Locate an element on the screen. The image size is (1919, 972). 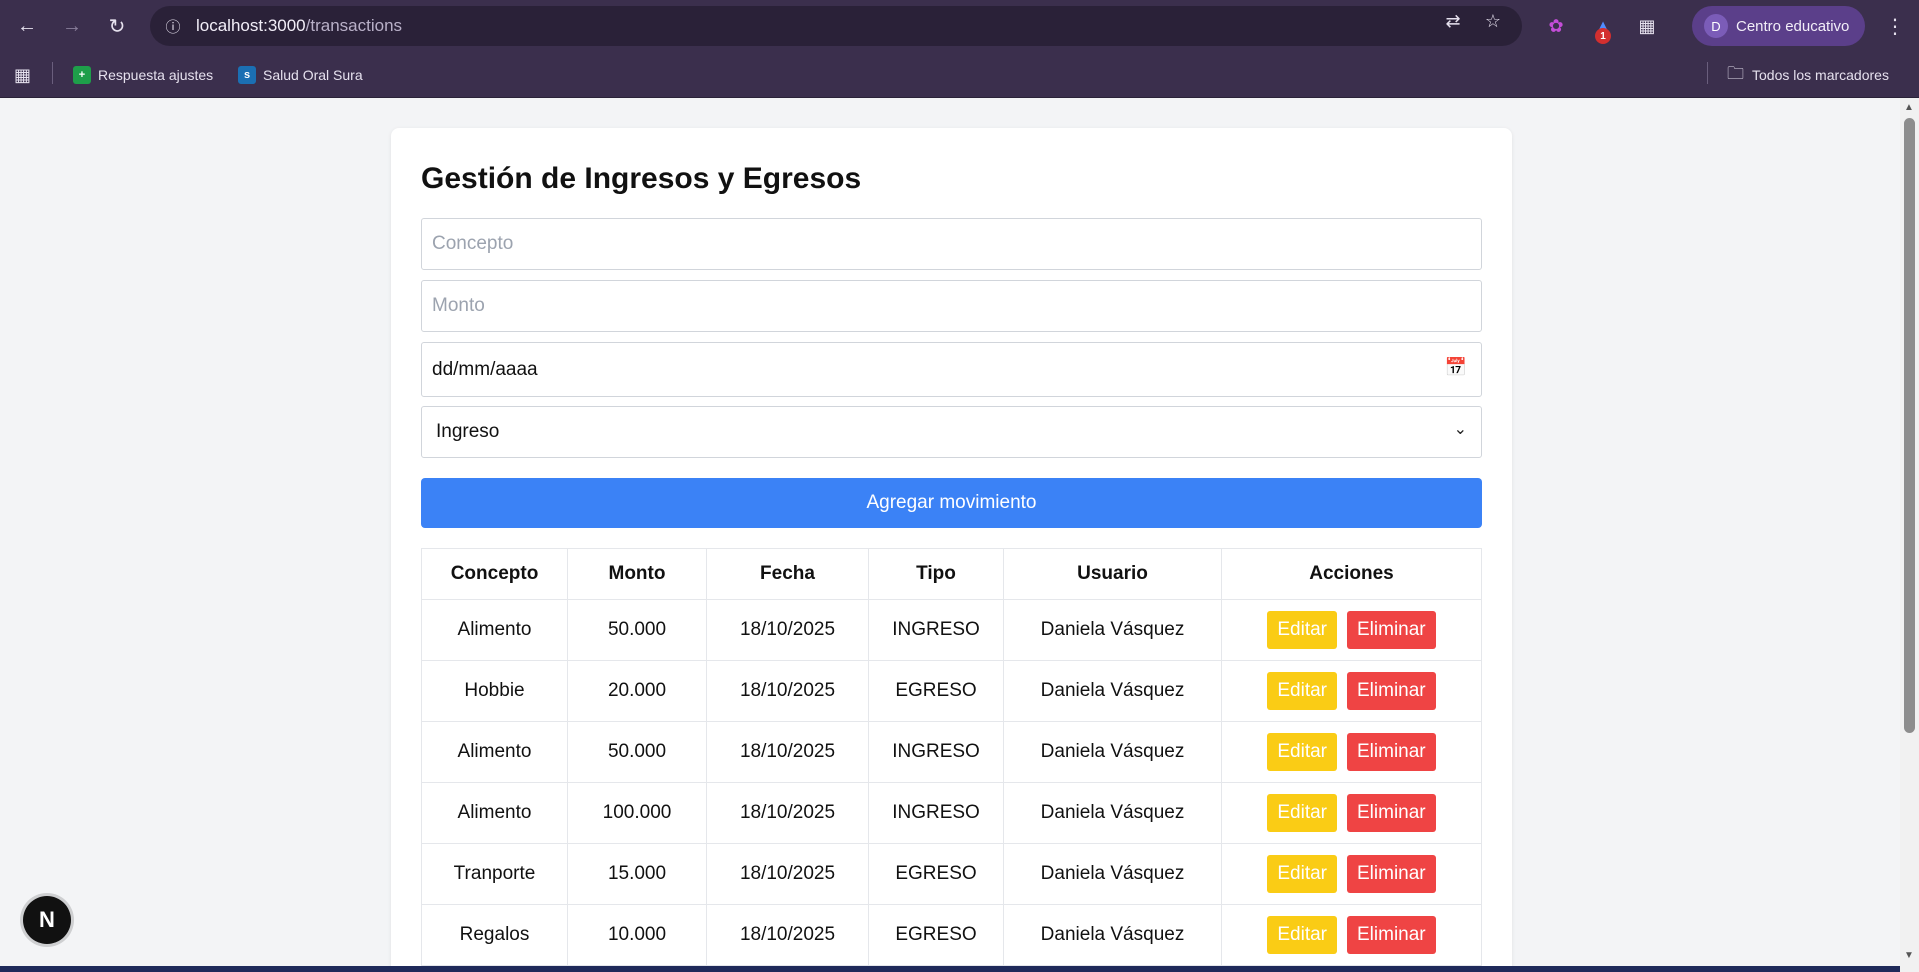
header-usuario: Usuario is located at coordinates (1112, 574).